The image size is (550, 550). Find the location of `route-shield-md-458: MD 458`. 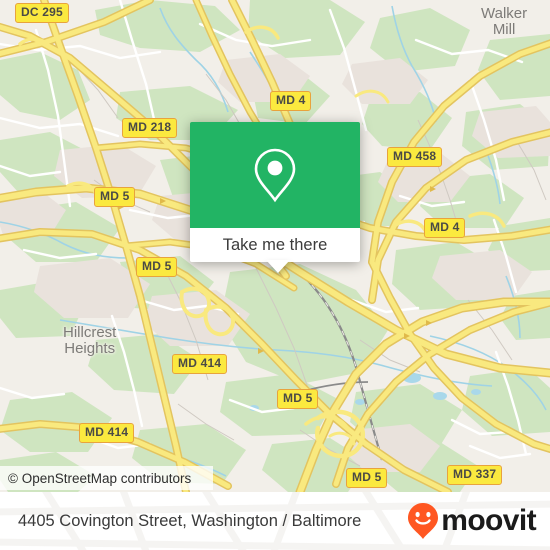

route-shield-md-458: MD 458 is located at coordinates (415, 157).